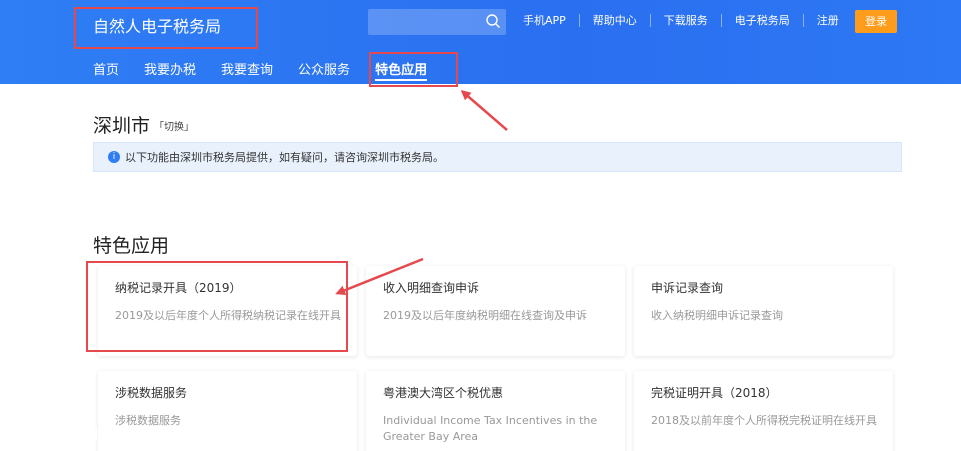  I want to click on watermark-text: 大数跨境, so click(77, 435).